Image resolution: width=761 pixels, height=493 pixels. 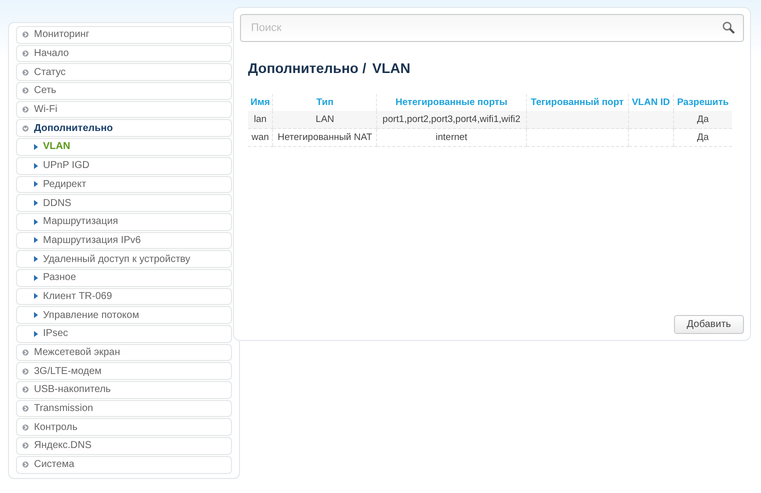 What do you see at coordinates (324, 137) in the screenshot?
I see `table-cell: Нетегированный NAT` at bounding box center [324, 137].